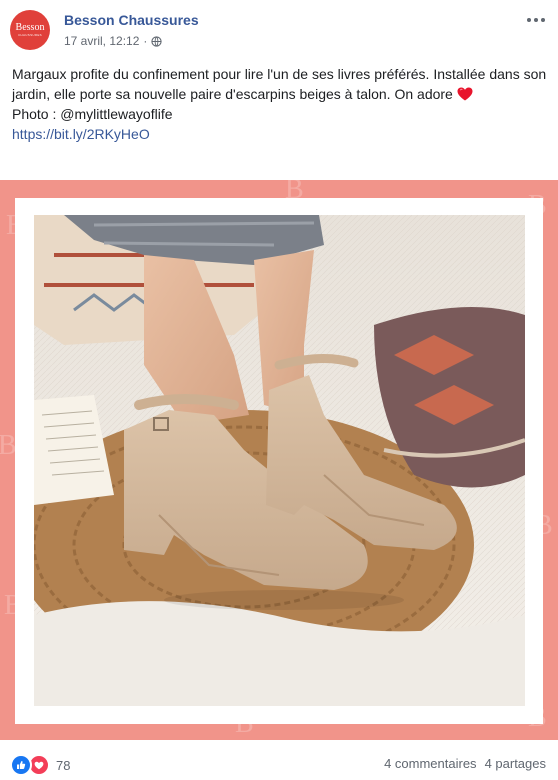 The image size is (558, 780). I want to click on avatar-logo-sub: CHAUSSURES, so click(30, 35).